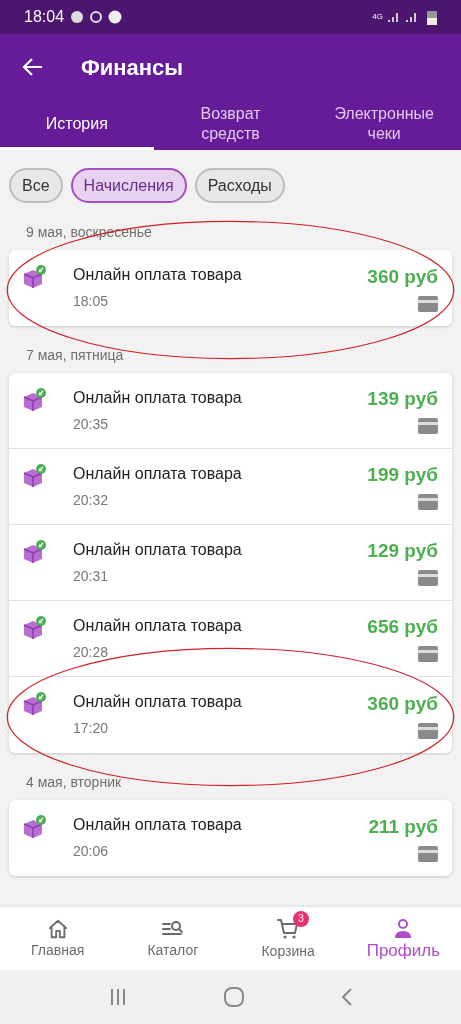 Image resolution: width=461 pixels, height=1024 pixels. Describe the element at coordinates (91, 424) in the screenshot. I see `transaction-time: 20:35` at that location.